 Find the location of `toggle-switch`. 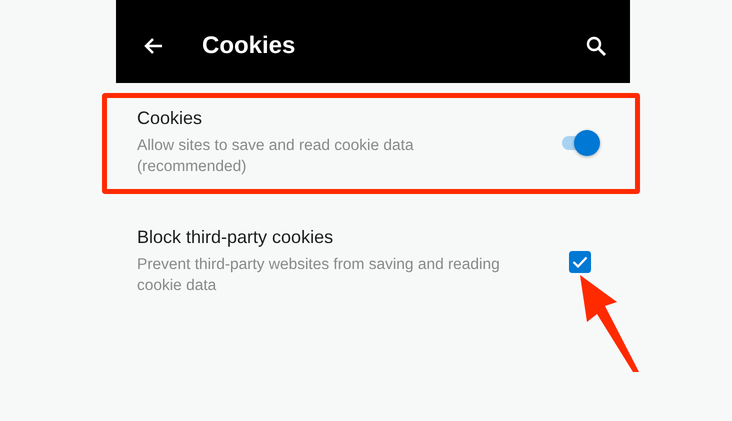

toggle-switch is located at coordinates (580, 143).